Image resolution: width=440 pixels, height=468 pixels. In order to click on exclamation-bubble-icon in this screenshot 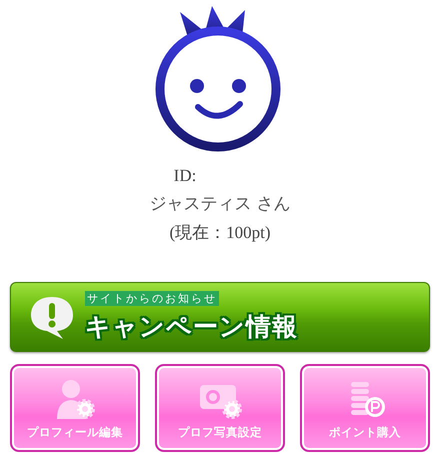, I will do `click(52, 317)`.